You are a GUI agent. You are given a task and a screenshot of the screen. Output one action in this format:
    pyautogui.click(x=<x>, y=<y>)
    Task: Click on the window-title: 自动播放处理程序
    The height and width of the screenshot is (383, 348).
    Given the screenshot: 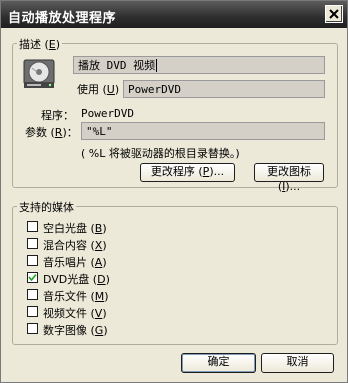 What is the action you would take?
    pyautogui.click(x=62, y=18)
    